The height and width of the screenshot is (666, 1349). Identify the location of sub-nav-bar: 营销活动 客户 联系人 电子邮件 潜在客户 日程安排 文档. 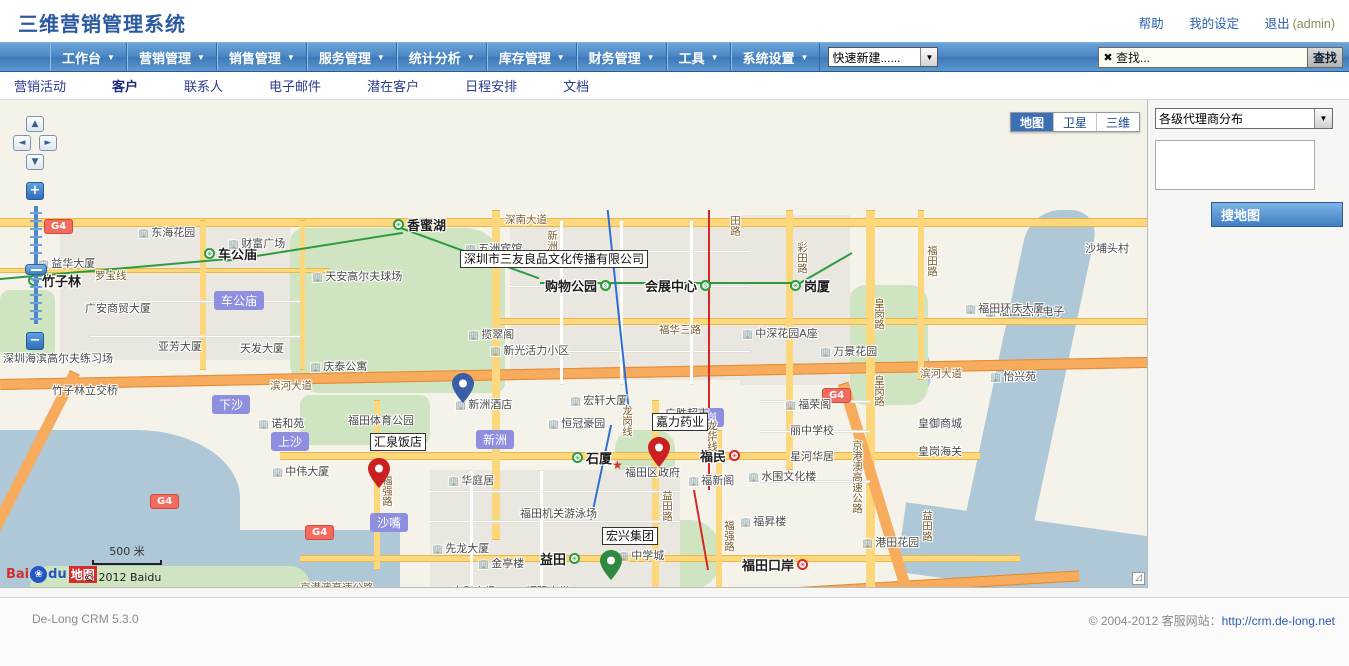
(674, 86).